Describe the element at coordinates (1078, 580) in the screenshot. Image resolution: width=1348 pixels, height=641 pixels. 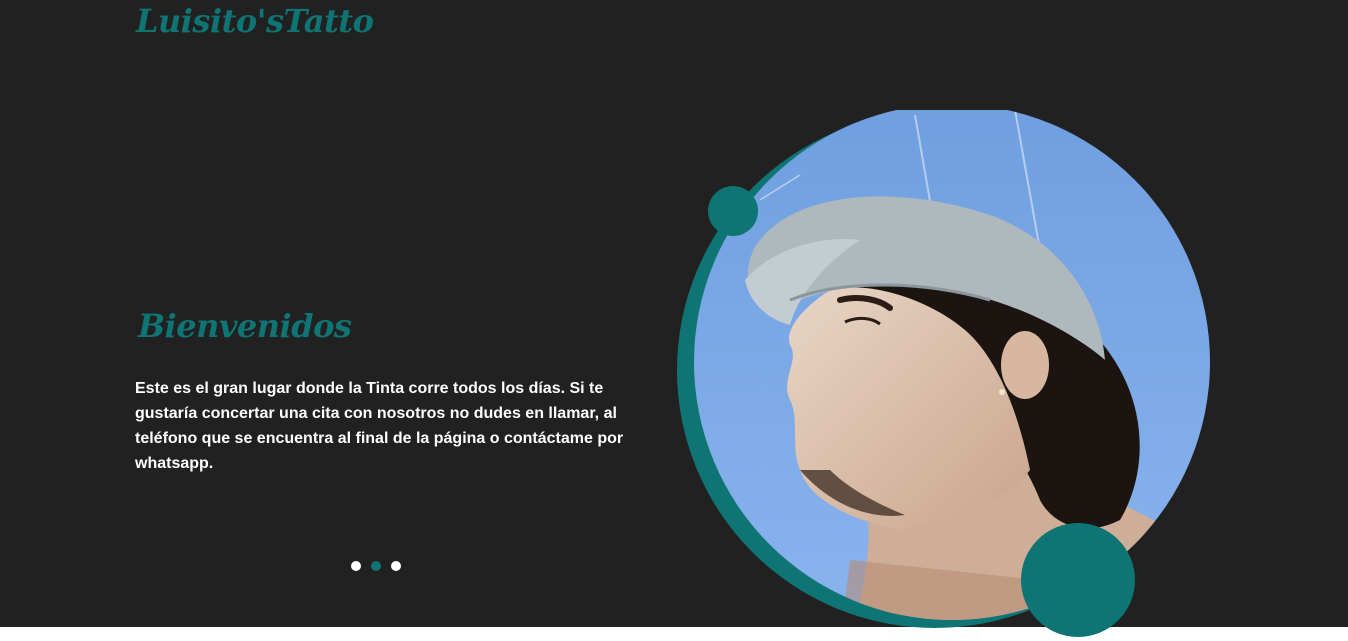
I see `accent-dot-large` at that location.